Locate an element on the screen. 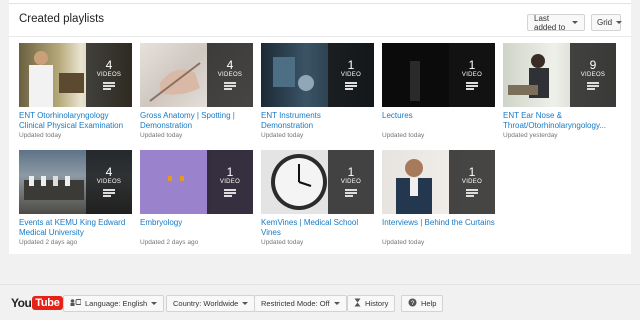  logo-tube: Tube is located at coordinates (47, 303).